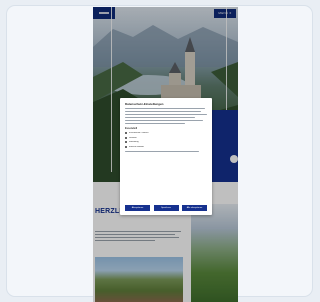 This screenshot has width=320, height=302. What do you see at coordinates (194, 208) in the screenshot?
I see `accept-all-button: Alle akzeptieren` at bounding box center [194, 208].